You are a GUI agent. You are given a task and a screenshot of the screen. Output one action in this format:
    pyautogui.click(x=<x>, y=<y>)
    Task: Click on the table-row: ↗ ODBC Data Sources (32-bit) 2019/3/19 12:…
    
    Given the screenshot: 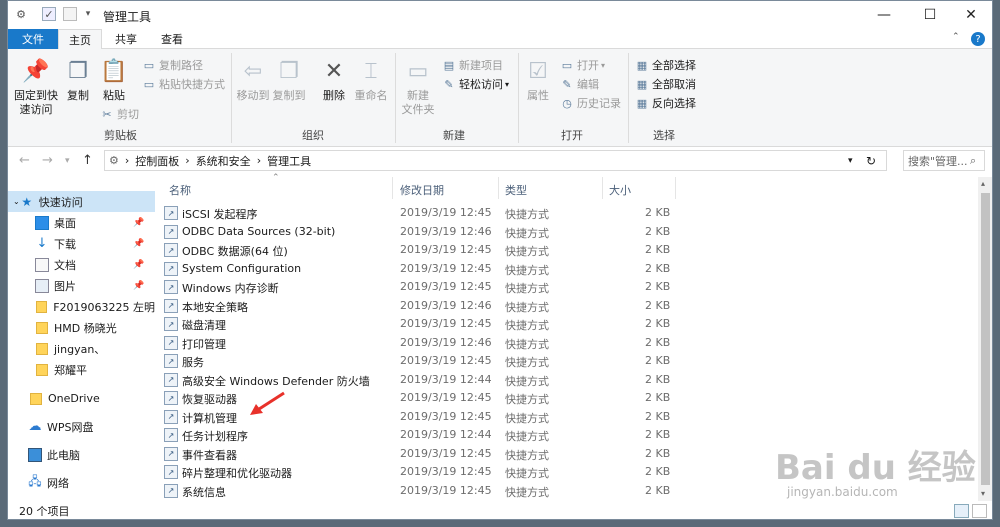 What is the action you would take?
    pyautogui.click(x=573, y=232)
    